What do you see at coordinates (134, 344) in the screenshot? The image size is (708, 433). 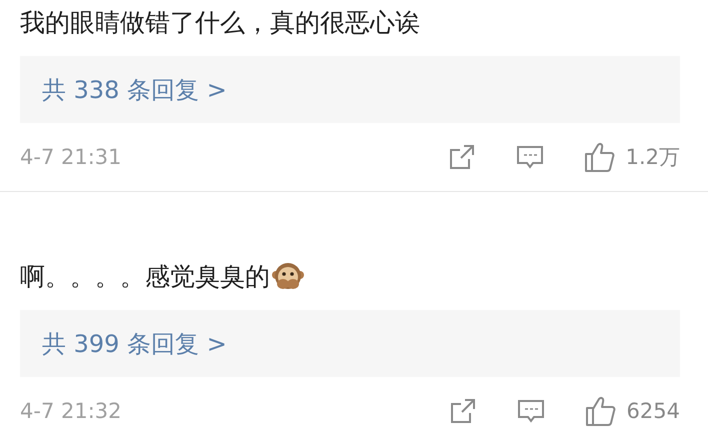 I see `replies-link: 共 399 条回复 >` at bounding box center [134, 344].